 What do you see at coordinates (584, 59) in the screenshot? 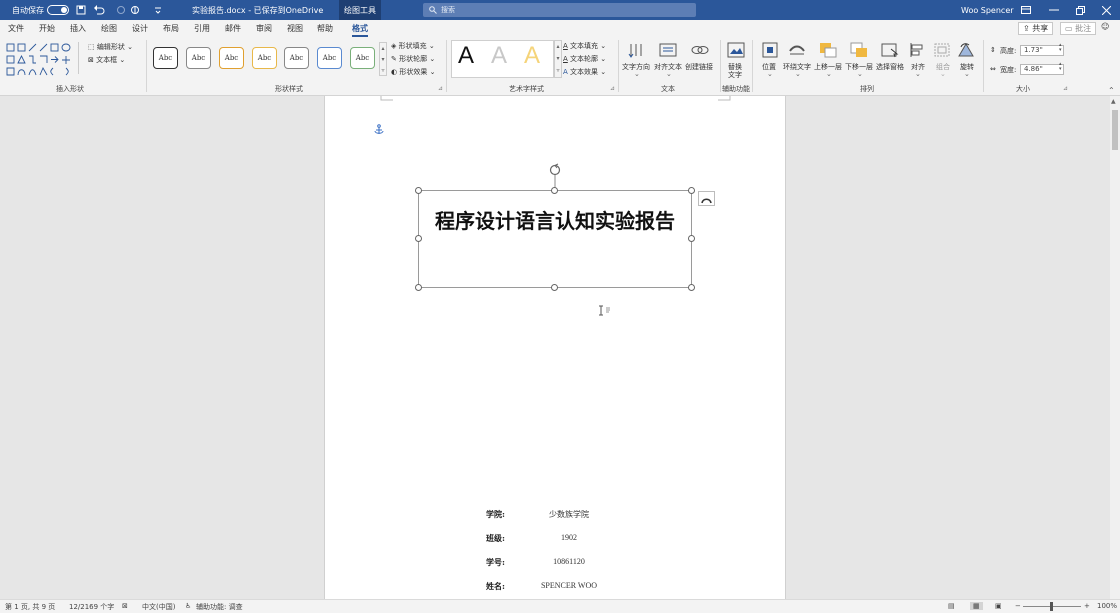
I see `text-outline-button: A 文本轮廓 ⌄` at bounding box center [584, 59].